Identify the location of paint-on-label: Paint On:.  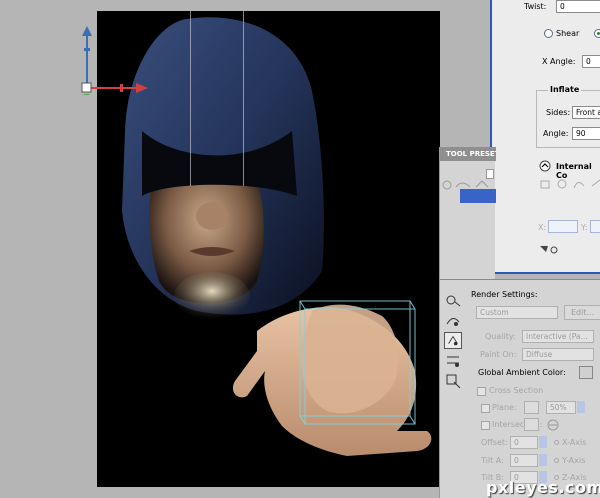
(498, 354).